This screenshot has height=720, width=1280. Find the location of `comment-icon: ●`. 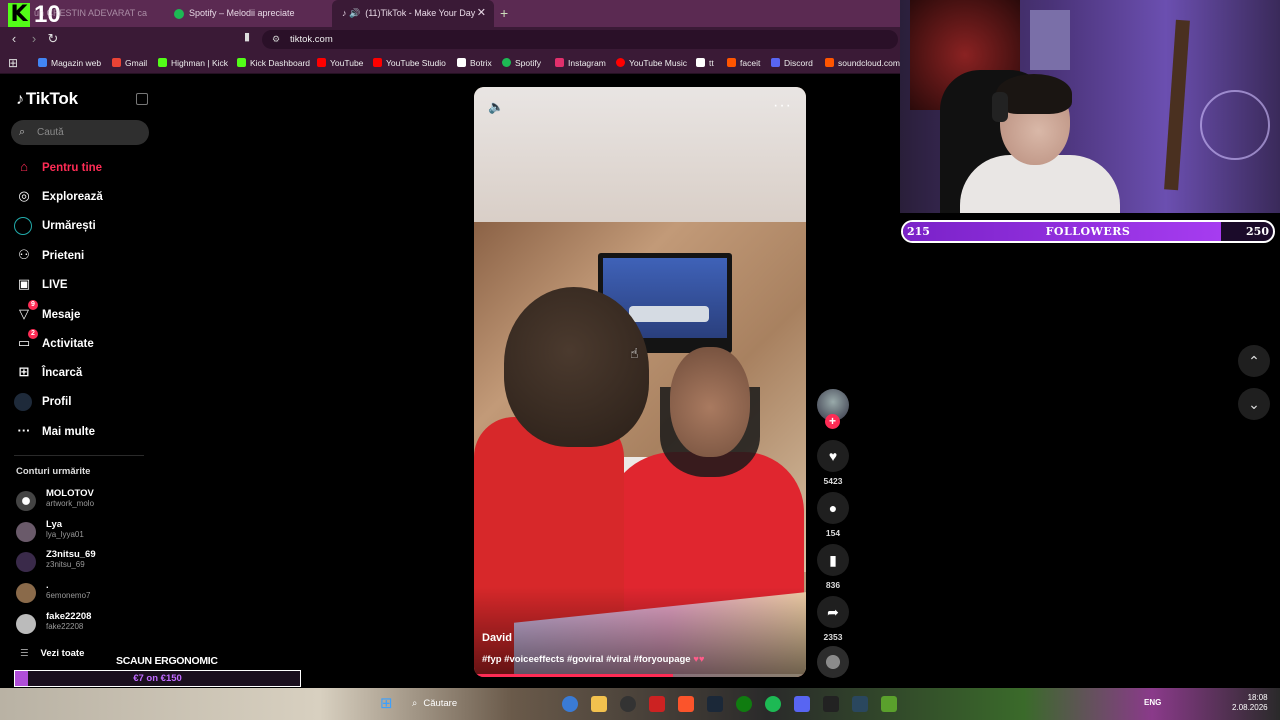

comment-icon: ● is located at coordinates (833, 508).